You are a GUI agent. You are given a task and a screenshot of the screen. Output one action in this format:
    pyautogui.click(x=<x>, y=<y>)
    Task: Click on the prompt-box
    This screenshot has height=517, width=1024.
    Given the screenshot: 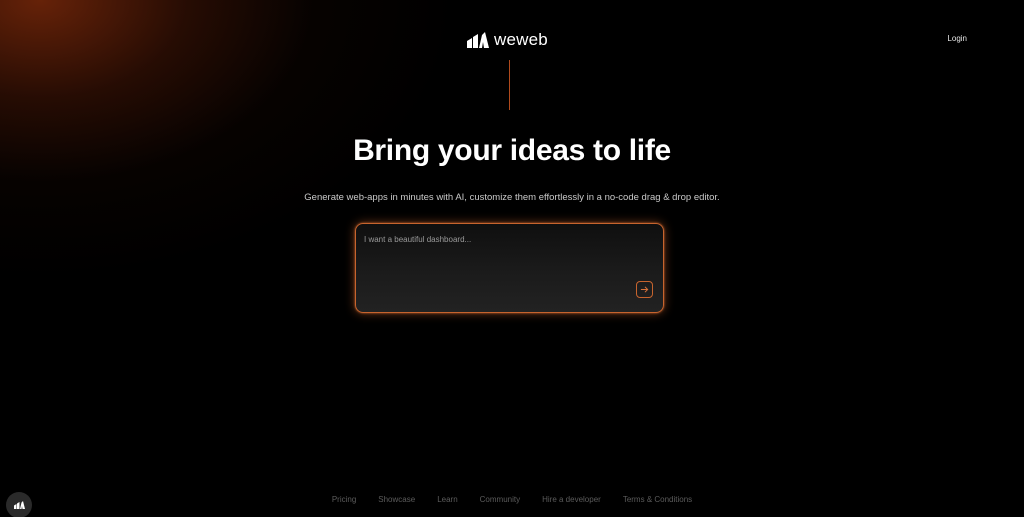 What is the action you would take?
    pyautogui.click(x=509, y=268)
    